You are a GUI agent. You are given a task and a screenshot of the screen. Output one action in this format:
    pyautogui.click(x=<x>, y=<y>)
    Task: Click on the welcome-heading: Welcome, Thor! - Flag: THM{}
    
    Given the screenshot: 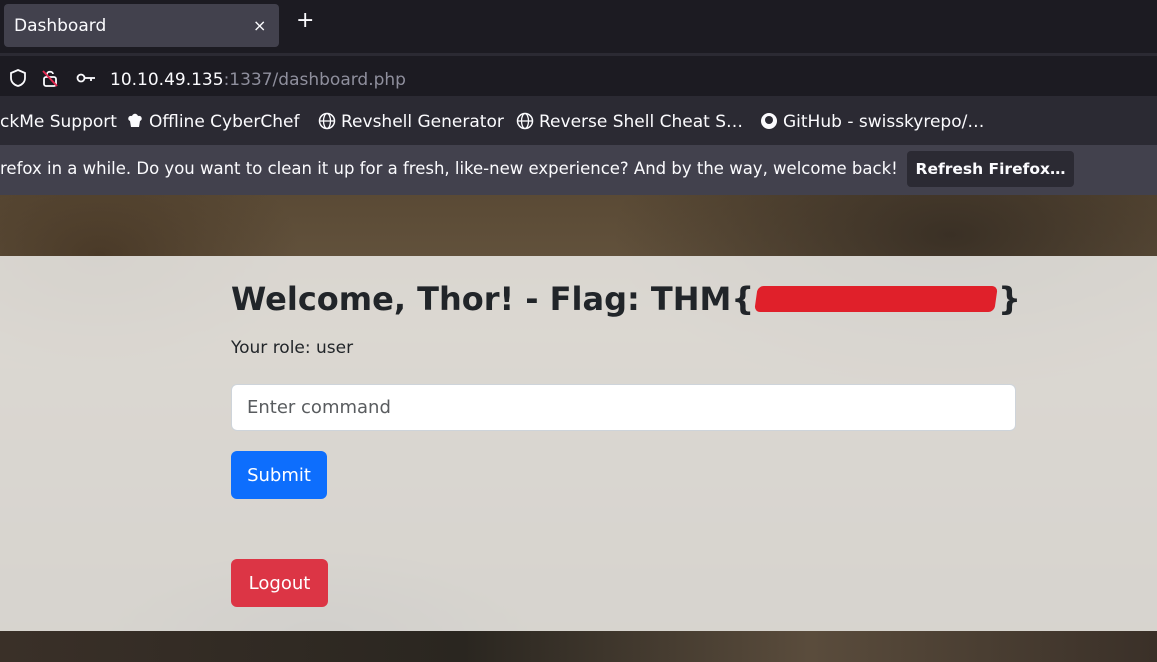 What is the action you would take?
    pyautogui.click(x=626, y=299)
    